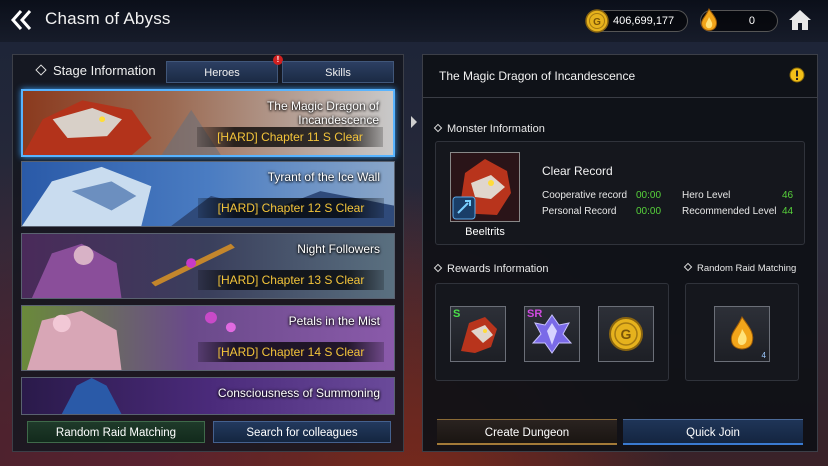  I want to click on raid-matching-label: Random Raid Matching, so click(747, 268).